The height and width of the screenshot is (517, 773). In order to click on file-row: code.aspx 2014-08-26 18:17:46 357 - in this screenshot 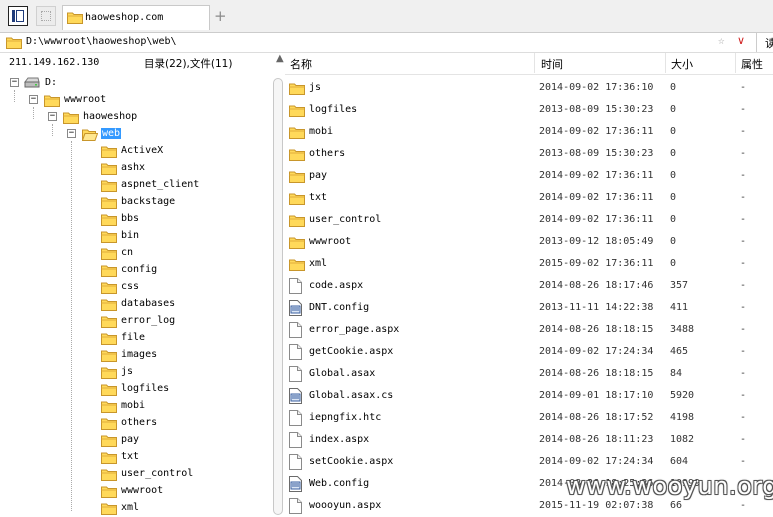, I will do `click(529, 286)`.